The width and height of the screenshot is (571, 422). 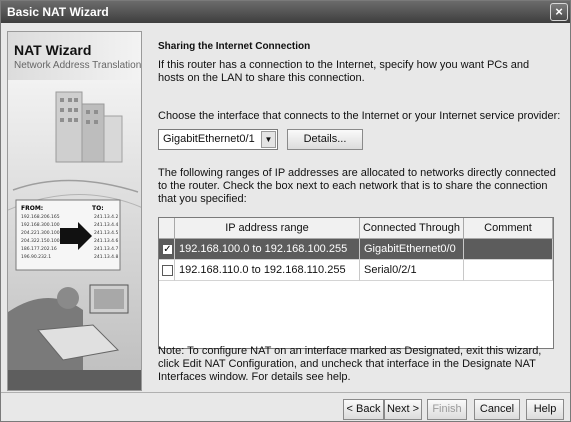 I want to click on chevron-down-icon: ▼, so click(x=268, y=139).